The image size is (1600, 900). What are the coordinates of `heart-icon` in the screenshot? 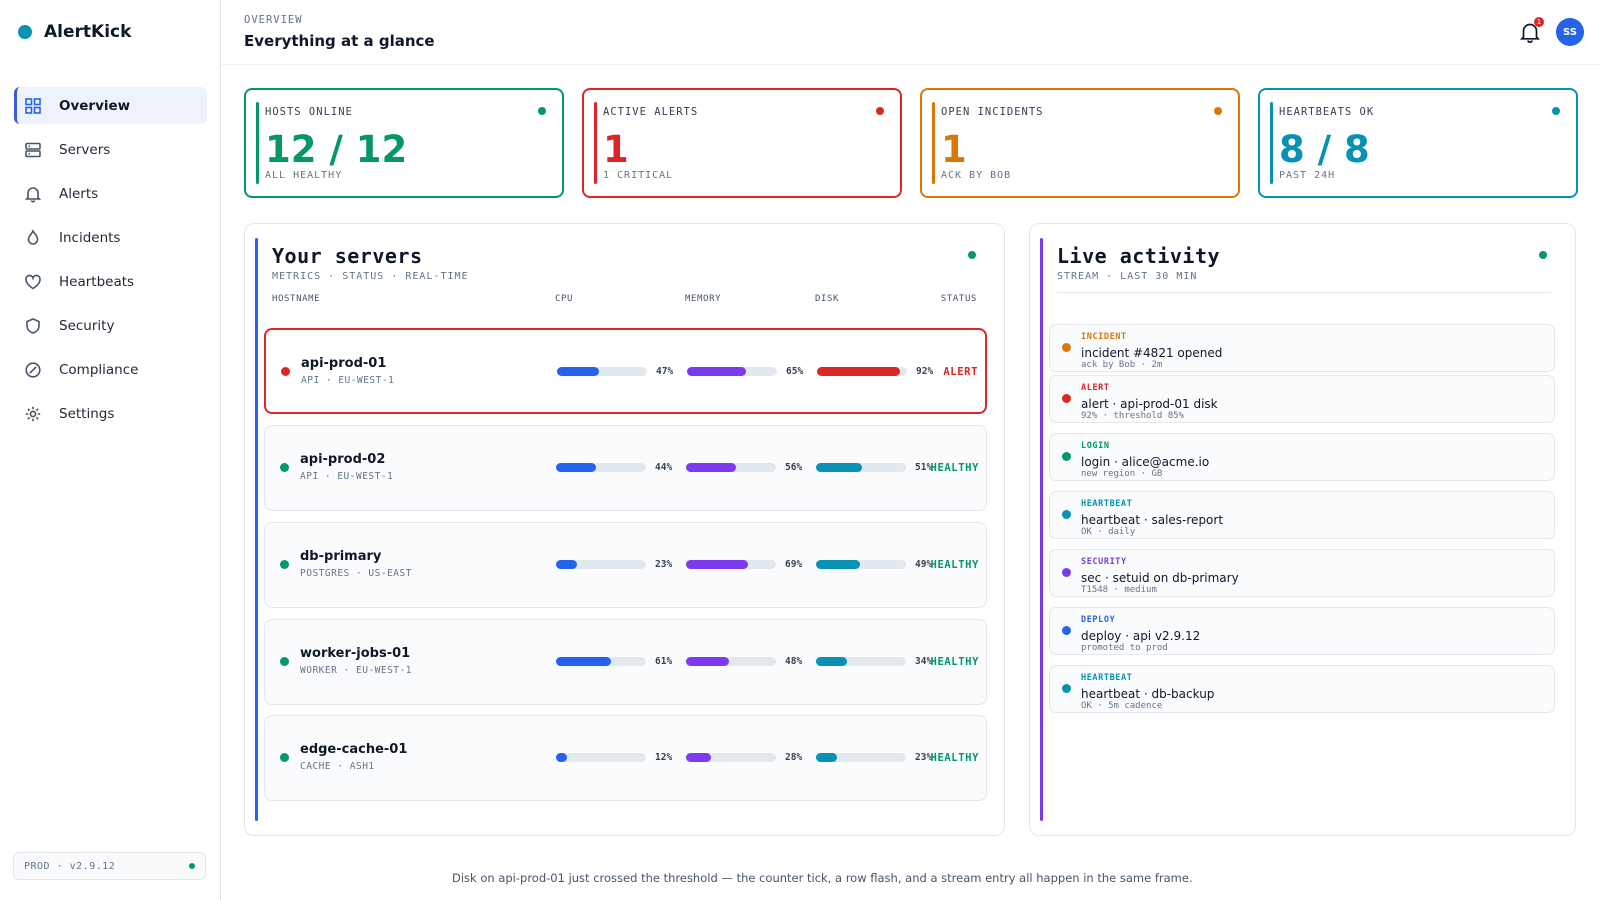 It's located at (33, 282).